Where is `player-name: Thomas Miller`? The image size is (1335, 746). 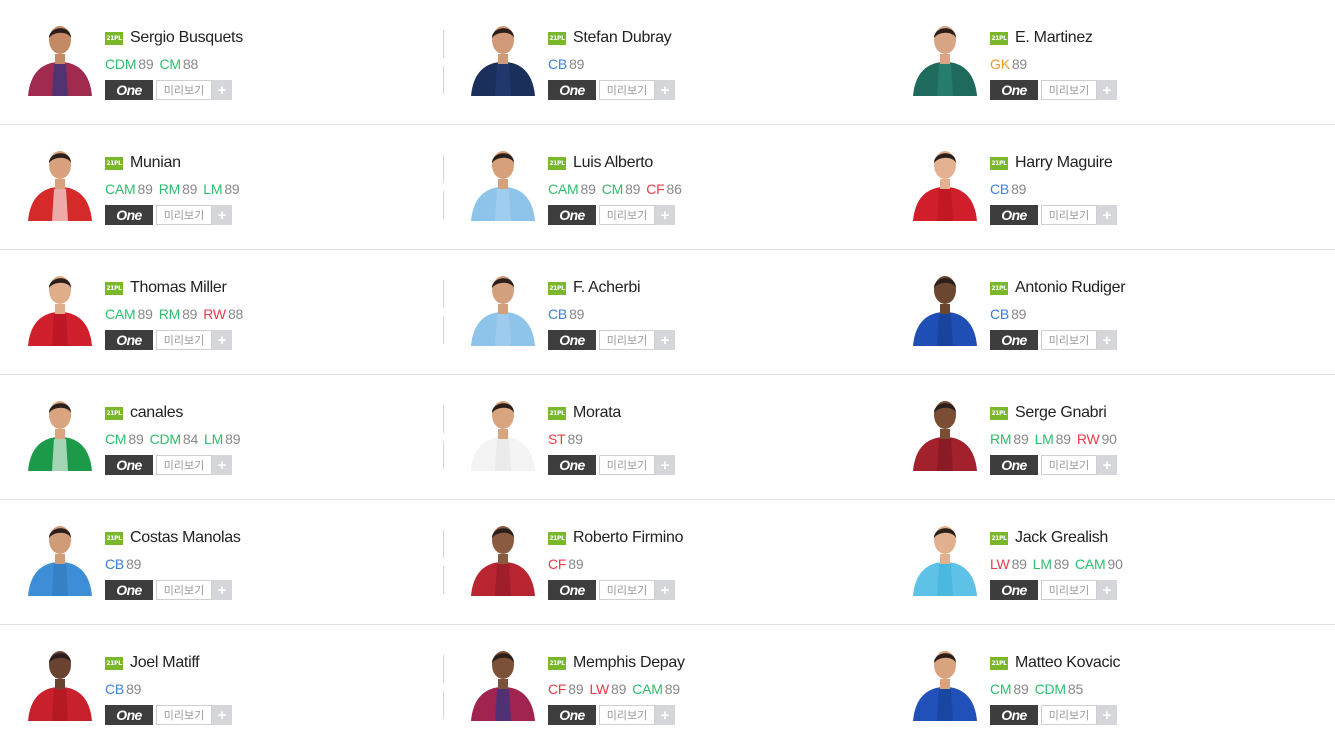
player-name: Thomas Miller is located at coordinates (178, 288).